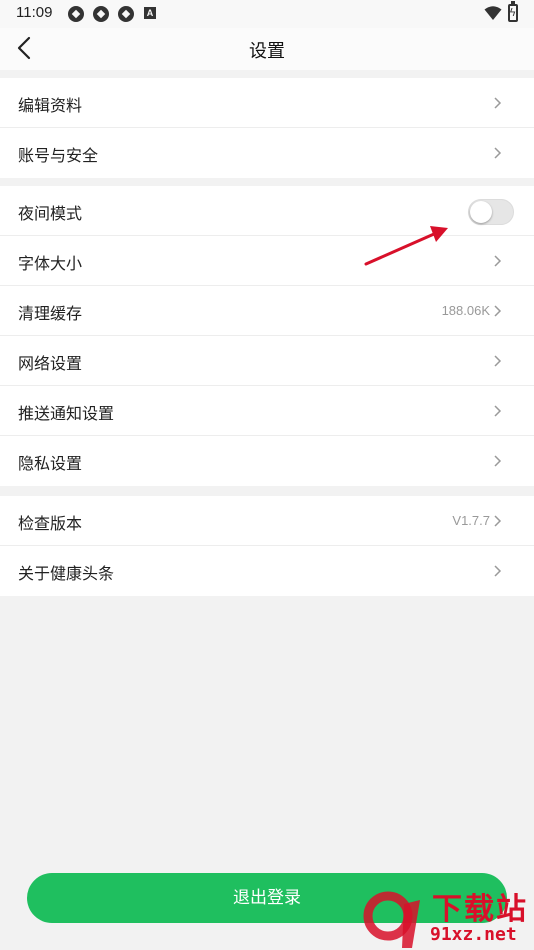 The width and height of the screenshot is (534, 950). I want to click on settings-item-label: 网络设置, so click(50, 363).